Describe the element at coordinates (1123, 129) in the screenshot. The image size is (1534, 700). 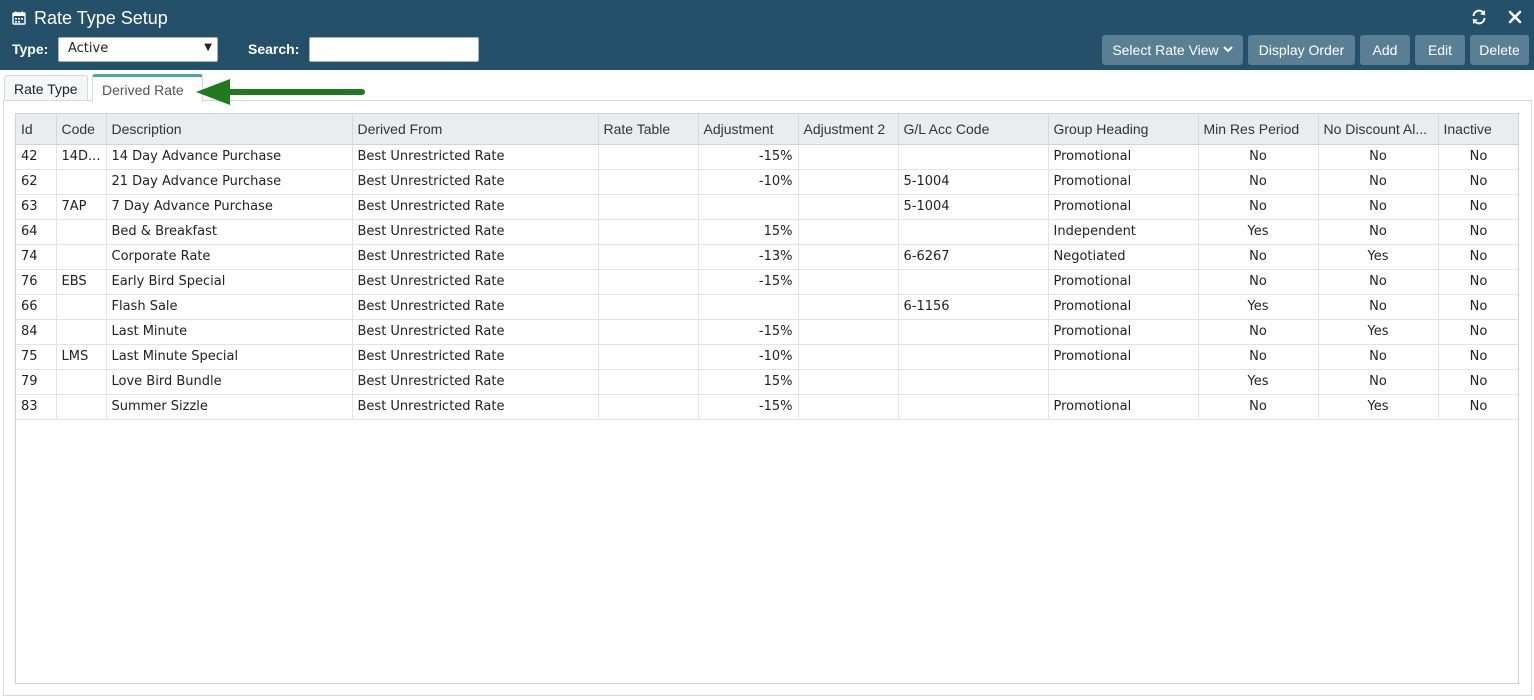
I see `column-header-group-heading: Group Heading` at that location.